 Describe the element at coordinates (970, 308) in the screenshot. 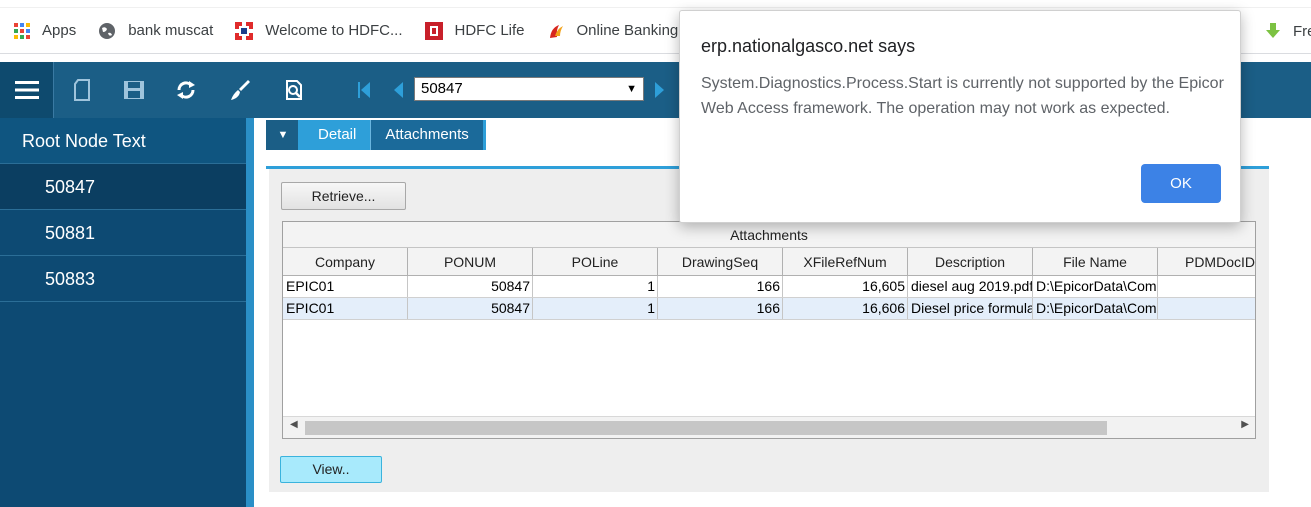

I see `cell-description: Diesel price formula` at that location.